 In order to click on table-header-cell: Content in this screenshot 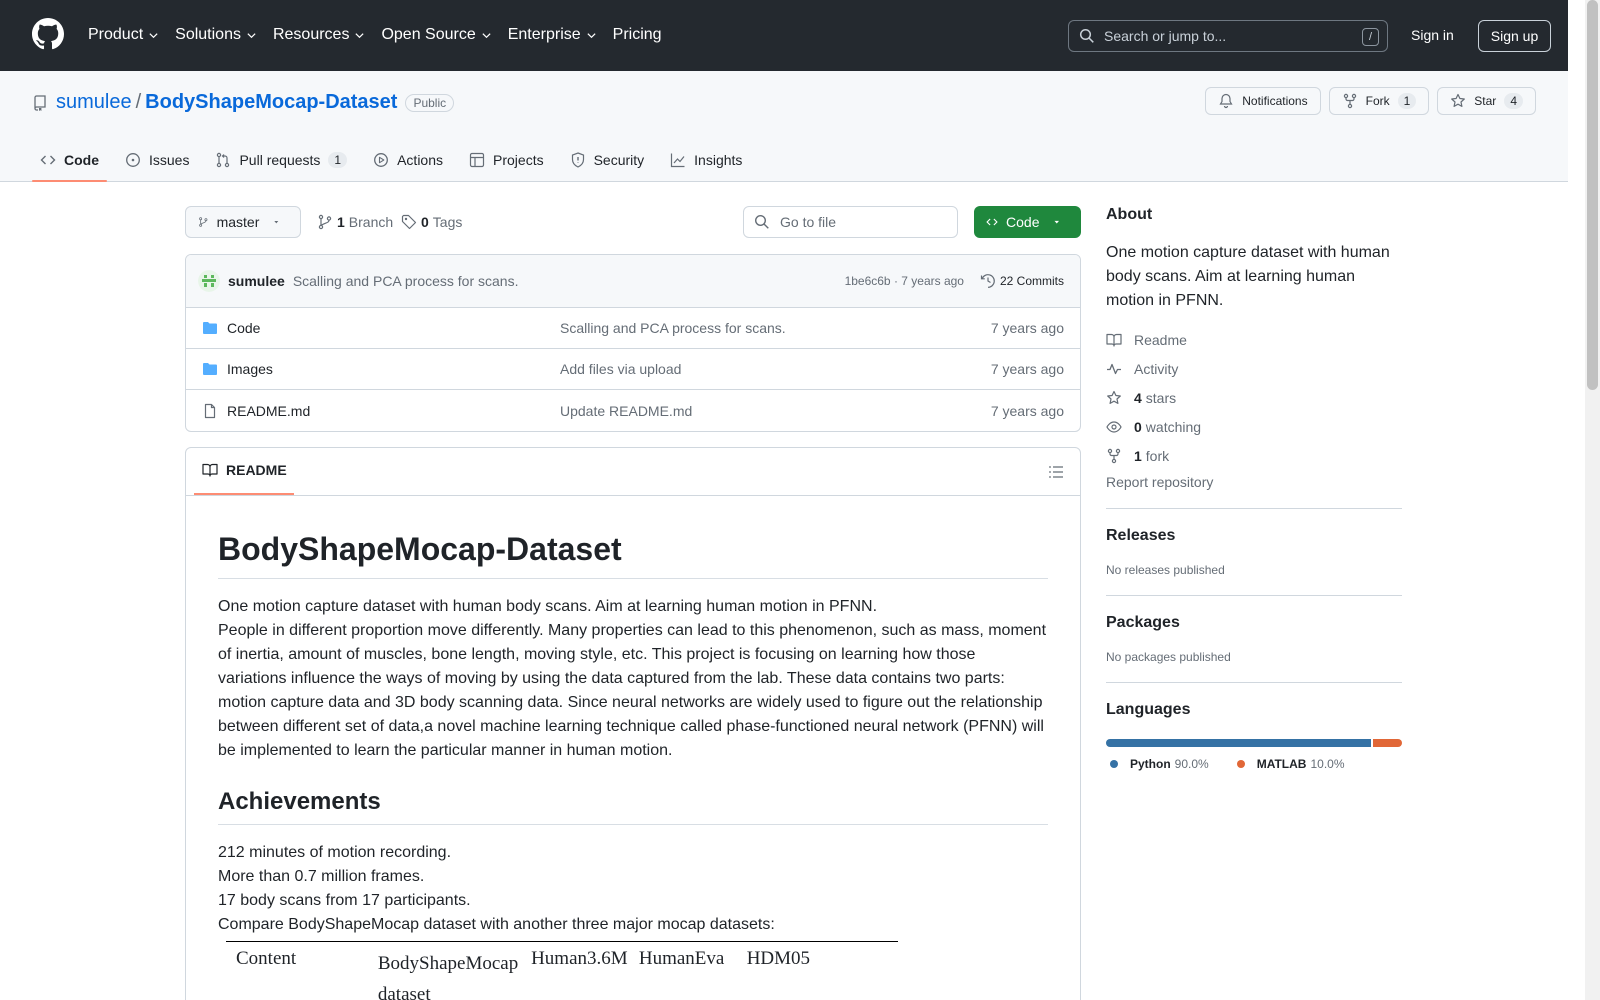, I will do `click(266, 958)`.